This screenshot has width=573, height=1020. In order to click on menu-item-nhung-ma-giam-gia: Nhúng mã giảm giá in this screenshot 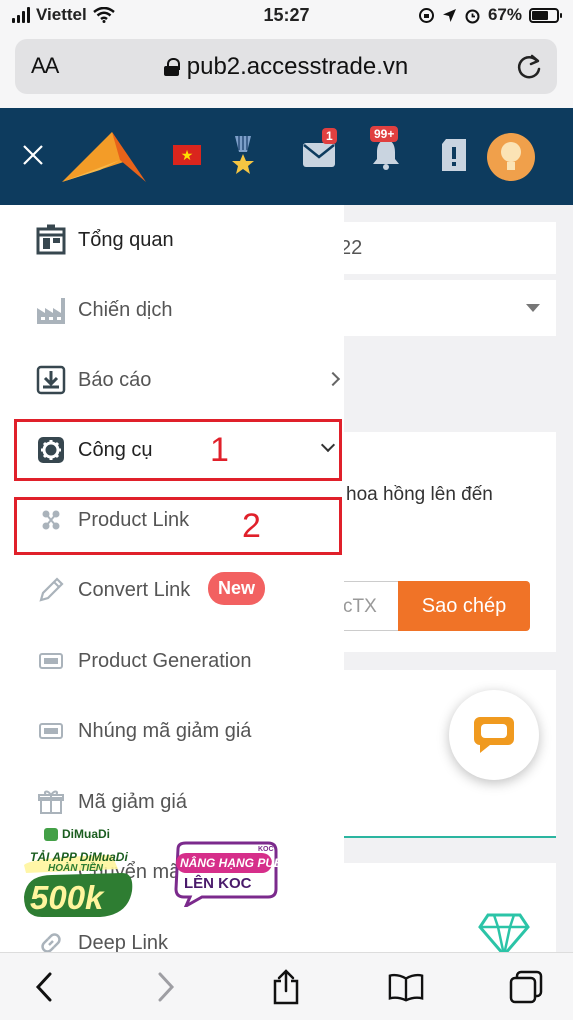, I will do `click(172, 731)`.